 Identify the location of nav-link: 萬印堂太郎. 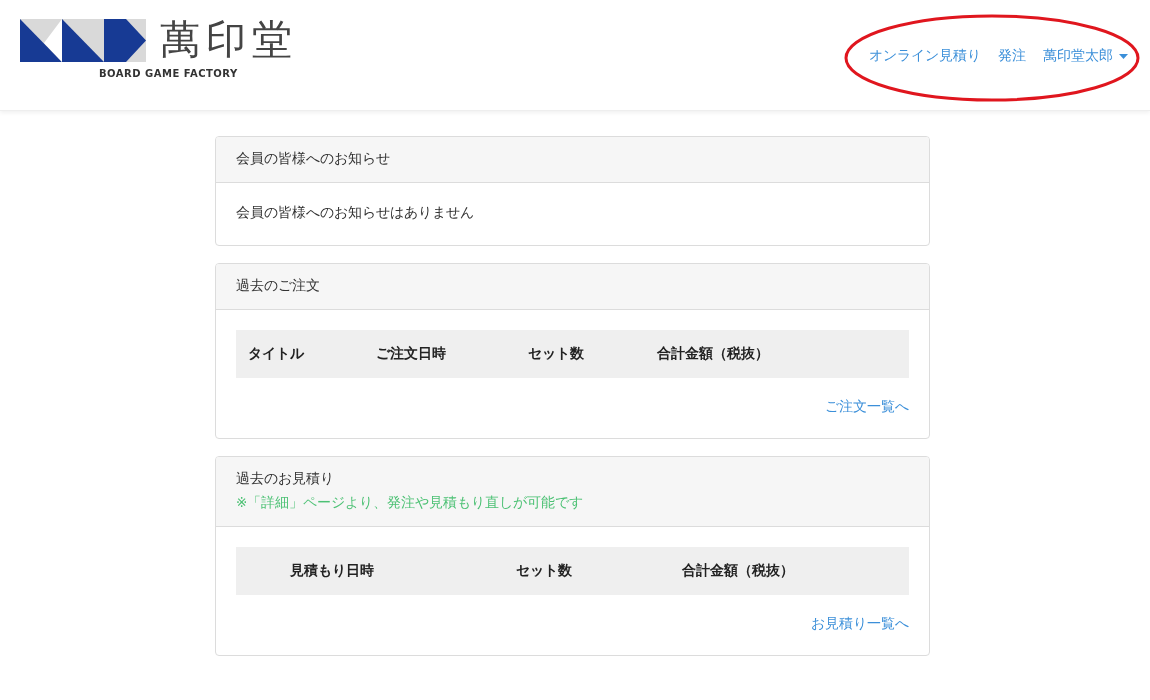
(1085, 56).